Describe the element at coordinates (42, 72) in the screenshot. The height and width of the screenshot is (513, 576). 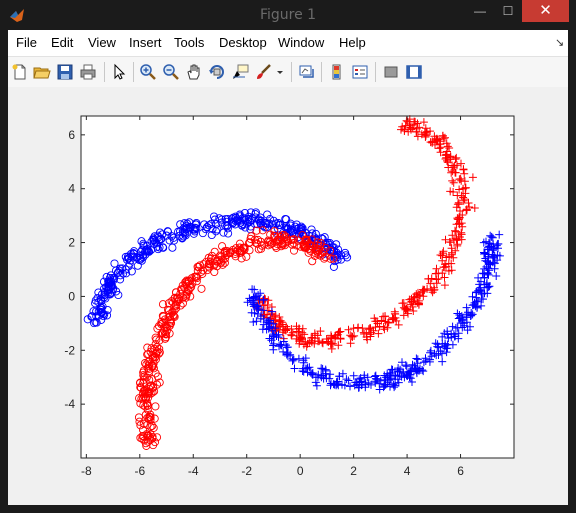
I see `open-file-icon` at that location.